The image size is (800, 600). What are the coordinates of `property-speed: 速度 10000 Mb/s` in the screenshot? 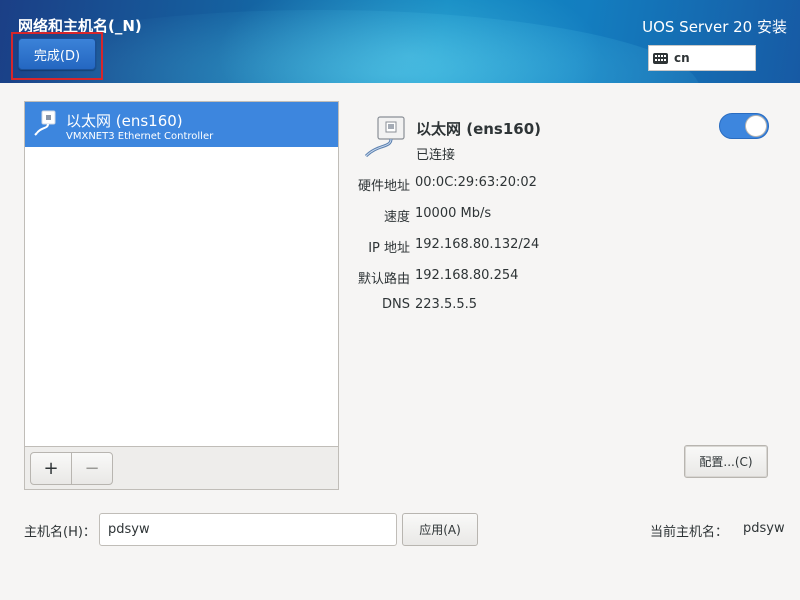 It's located at (490, 215).